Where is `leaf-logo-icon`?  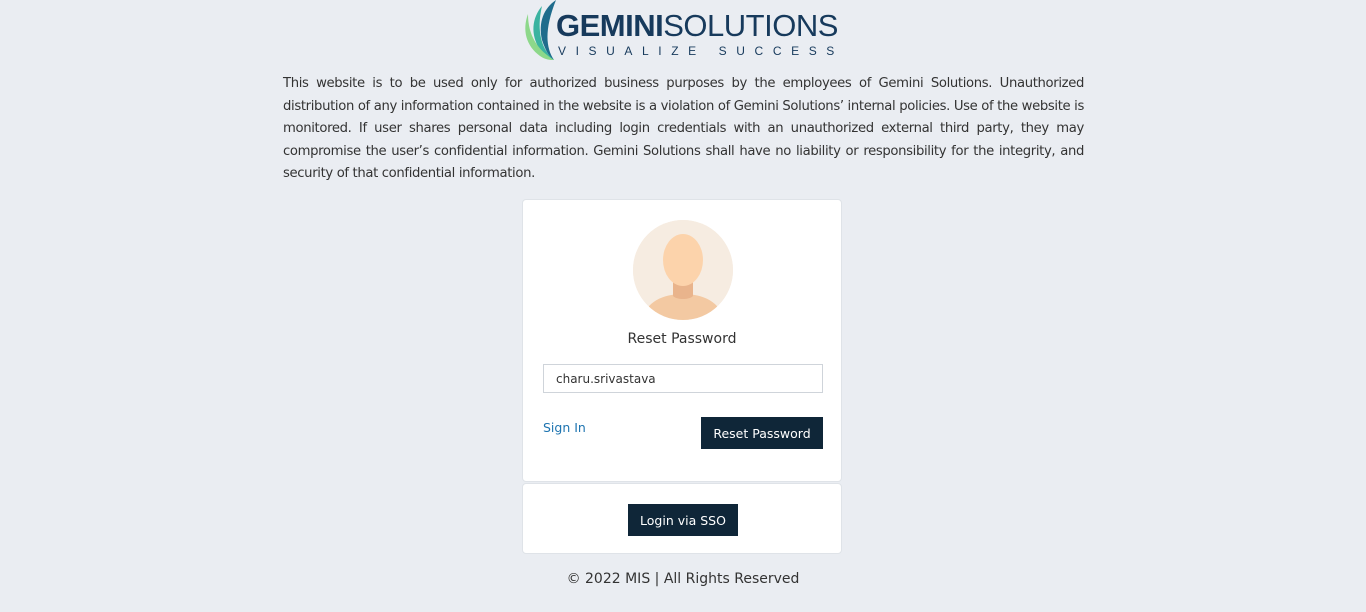
leaf-logo-icon is located at coordinates (540, 30).